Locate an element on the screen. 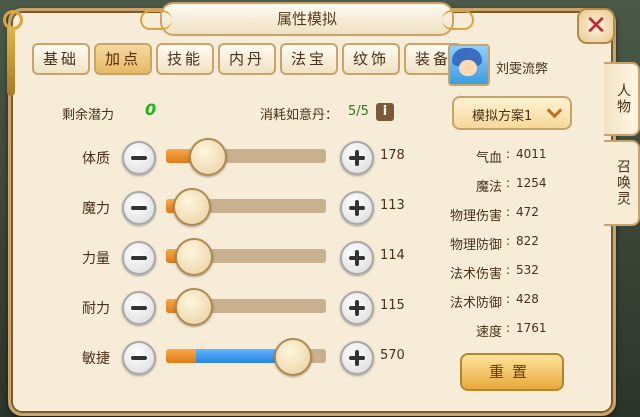 The width and height of the screenshot is (640, 417). stat-row: 法术防御 : 428 is located at coordinates (494, 301).